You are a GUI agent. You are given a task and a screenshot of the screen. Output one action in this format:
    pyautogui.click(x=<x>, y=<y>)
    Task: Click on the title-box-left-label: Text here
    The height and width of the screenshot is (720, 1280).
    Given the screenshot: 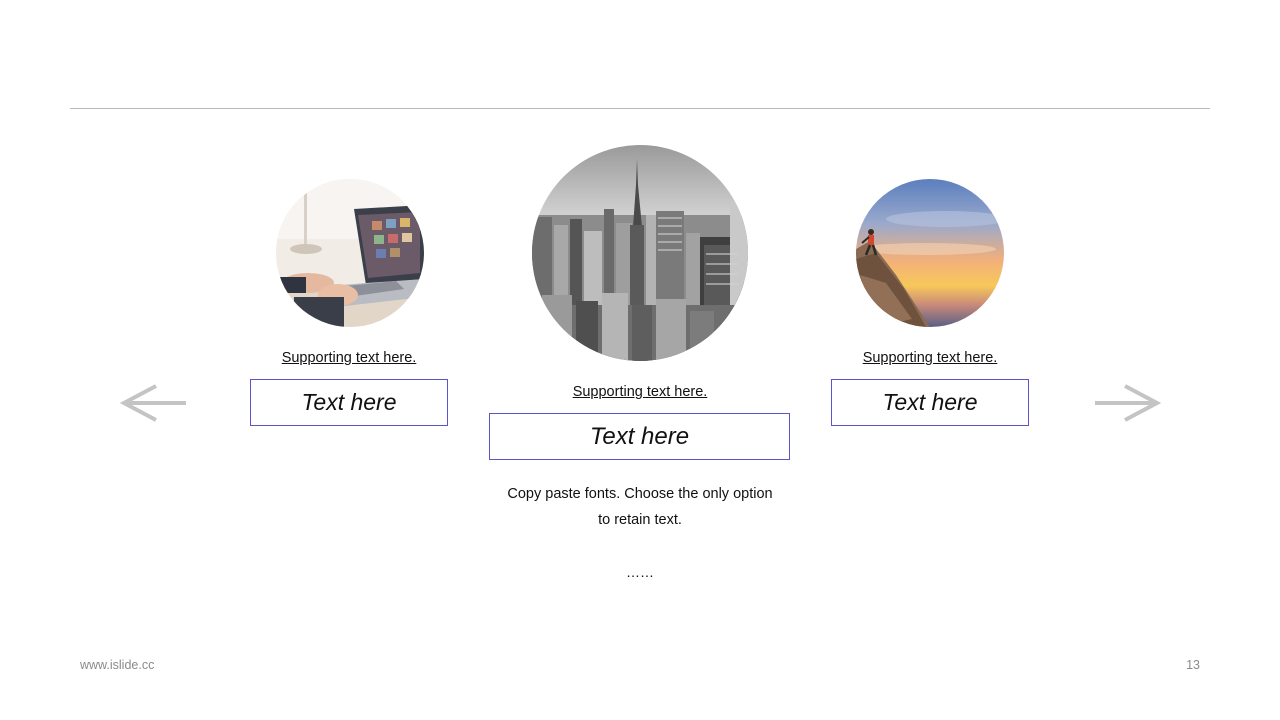 What is the action you would take?
    pyautogui.click(x=349, y=402)
    